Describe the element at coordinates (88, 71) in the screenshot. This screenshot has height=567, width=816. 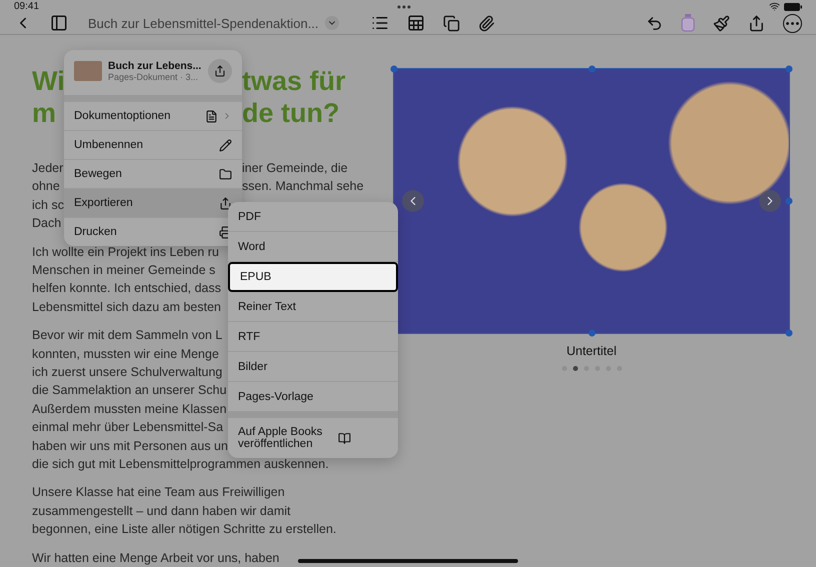
I see `document-thumbnail` at that location.